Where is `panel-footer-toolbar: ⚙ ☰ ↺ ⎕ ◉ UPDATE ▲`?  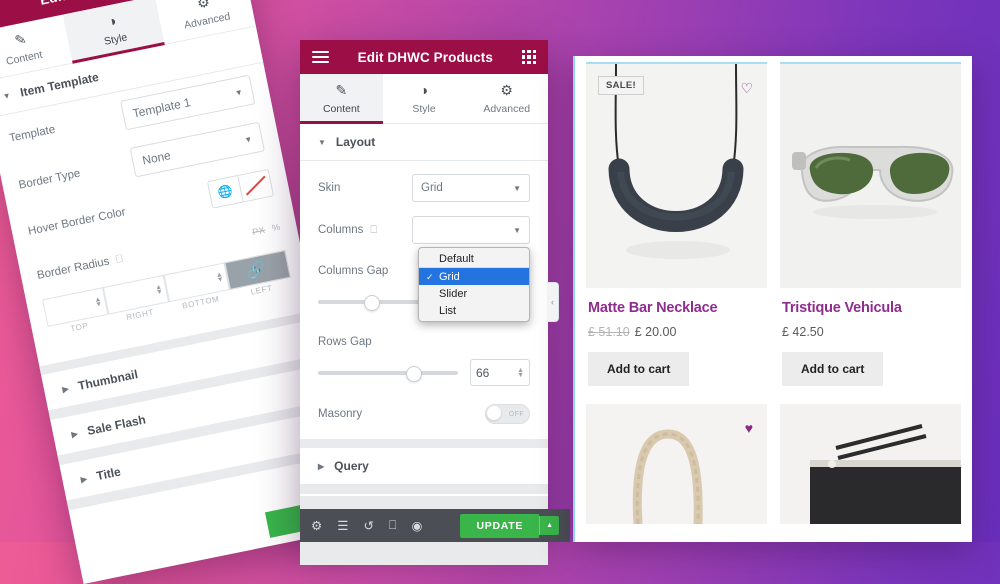
panel-footer-toolbar: ⚙ ☰ ↺ ⎕ ◉ UPDATE ▲ is located at coordinates (435, 525).